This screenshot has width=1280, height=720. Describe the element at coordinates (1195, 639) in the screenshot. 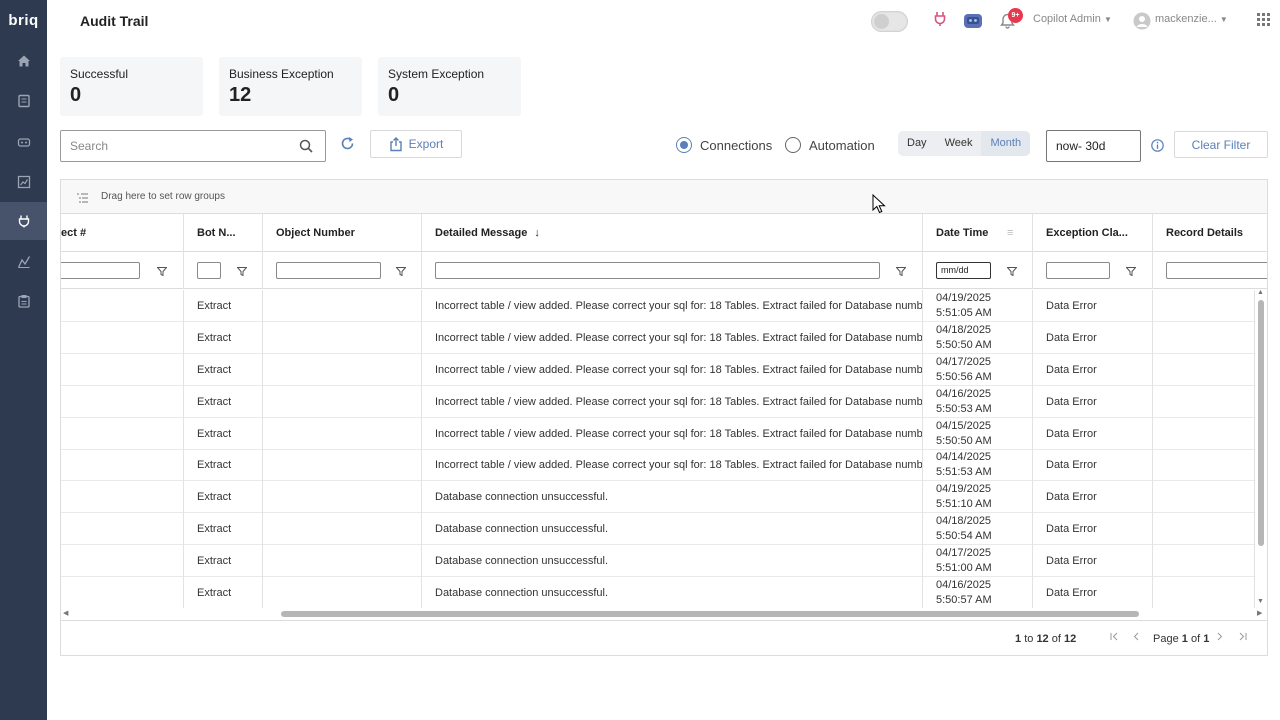

I see `page-of-word: of` at that location.